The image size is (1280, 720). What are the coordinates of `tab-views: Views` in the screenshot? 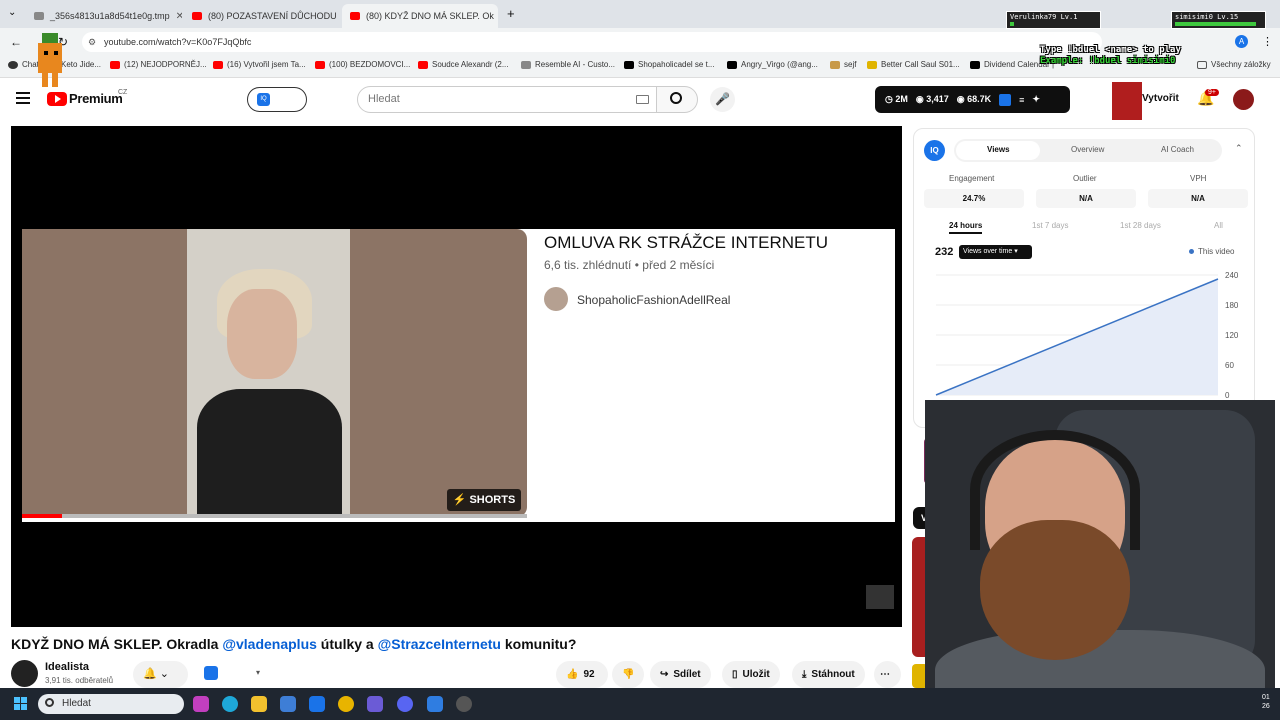 It's located at (998, 149).